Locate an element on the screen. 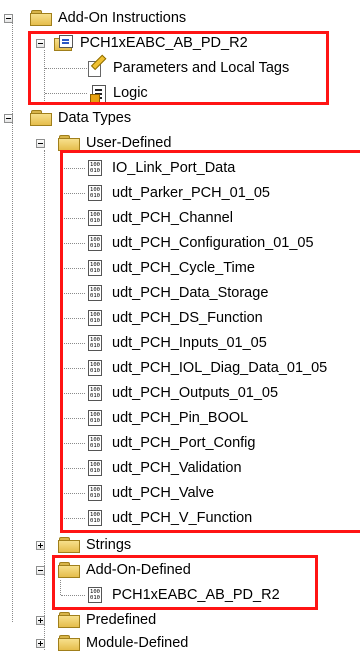 The width and height of the screenshot is (360, 656). node-label: Module-Defined is located at coordinates (137, 643).